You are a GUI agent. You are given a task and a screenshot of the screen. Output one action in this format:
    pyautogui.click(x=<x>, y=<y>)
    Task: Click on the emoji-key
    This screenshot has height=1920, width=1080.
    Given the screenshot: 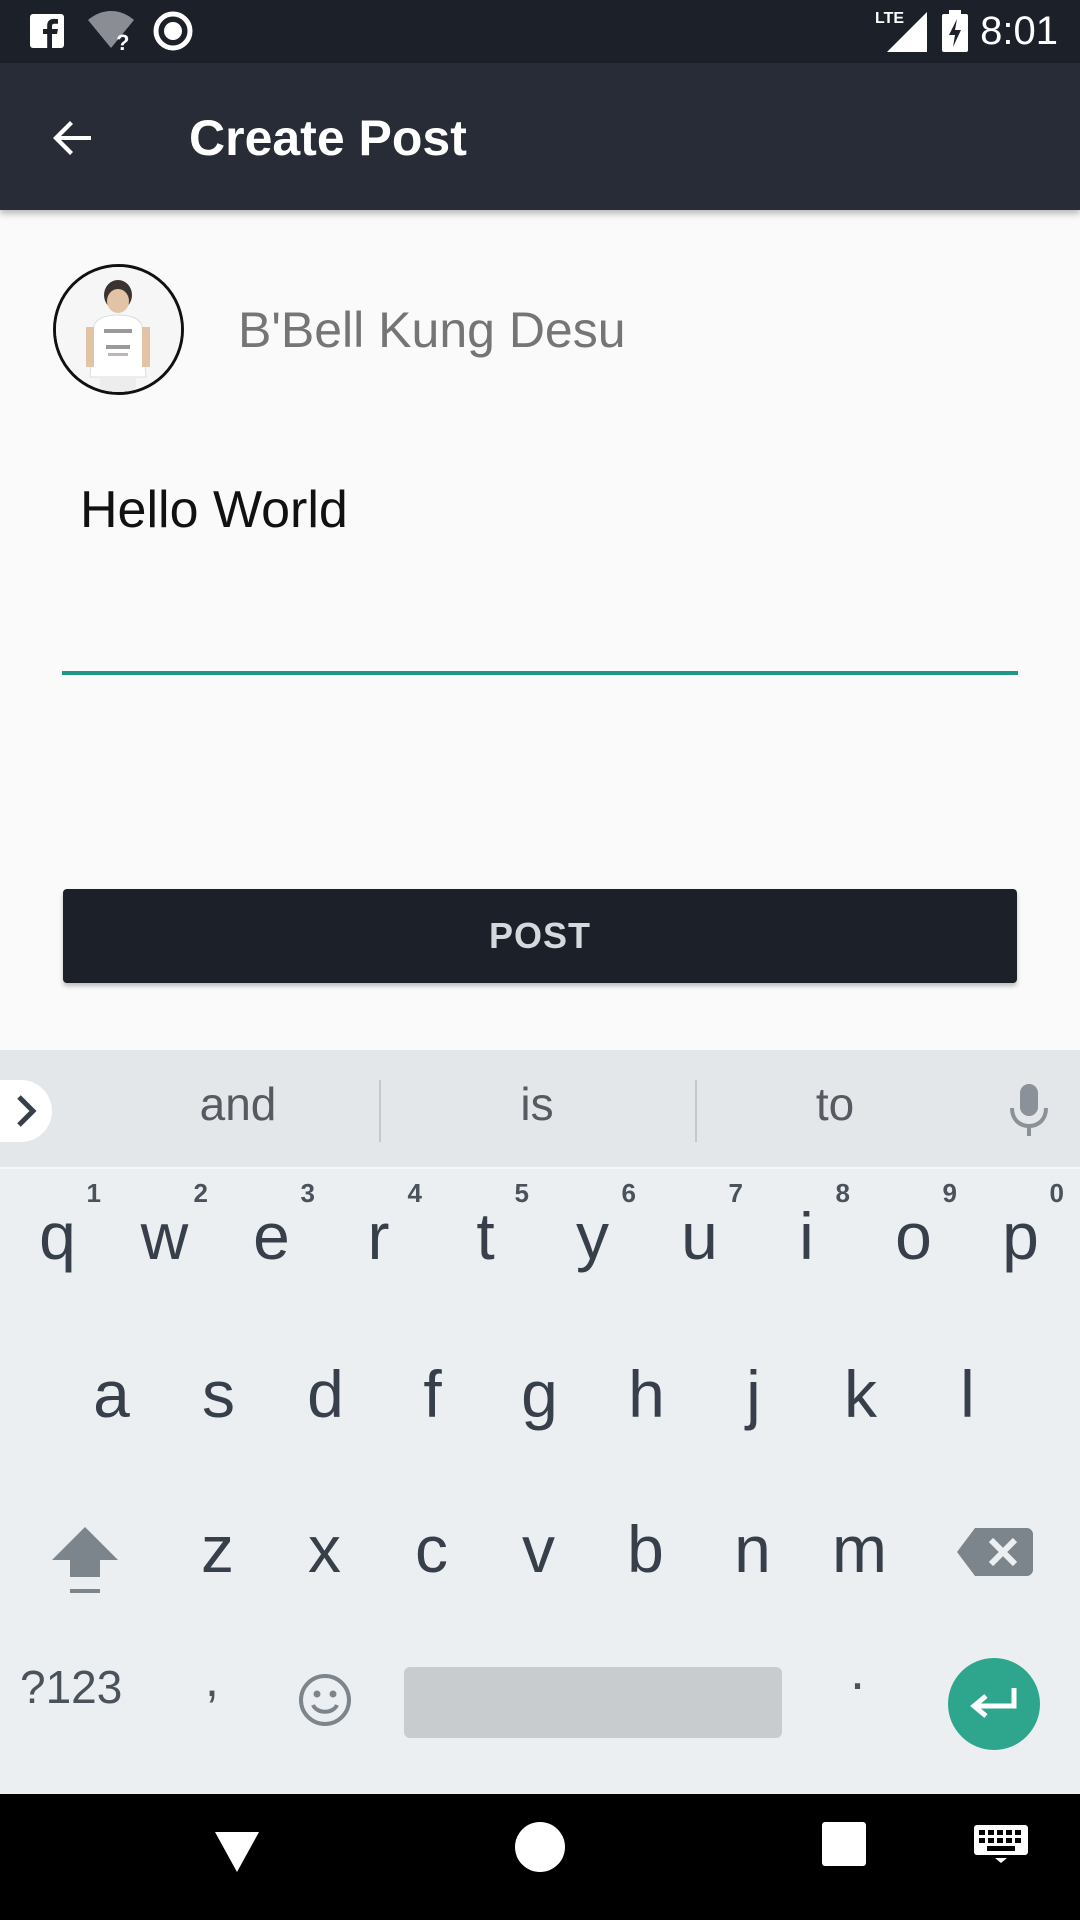 What is the action you would take?
    pyautogui.click(x=325, y=1700)
    